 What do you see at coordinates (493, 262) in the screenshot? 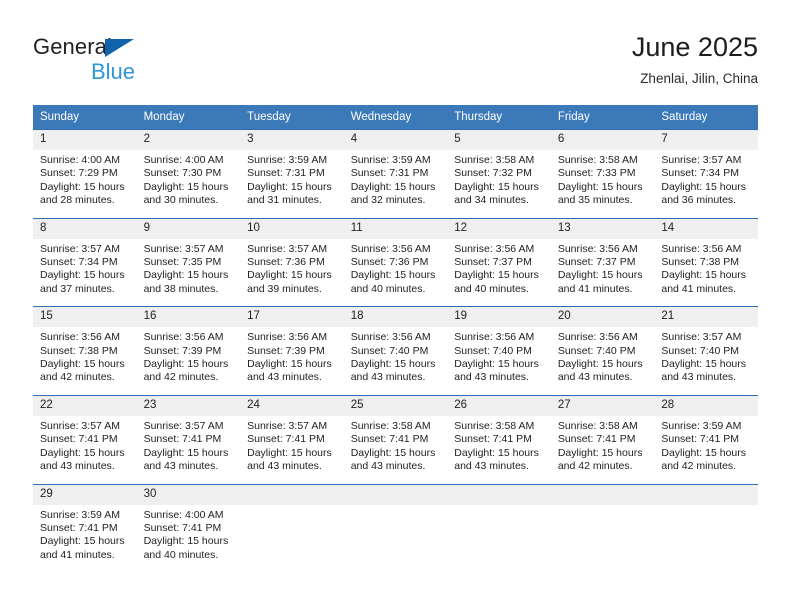
I see `sunset-text: Sunset: 7:37 PM` at bounding box center [493, 262].